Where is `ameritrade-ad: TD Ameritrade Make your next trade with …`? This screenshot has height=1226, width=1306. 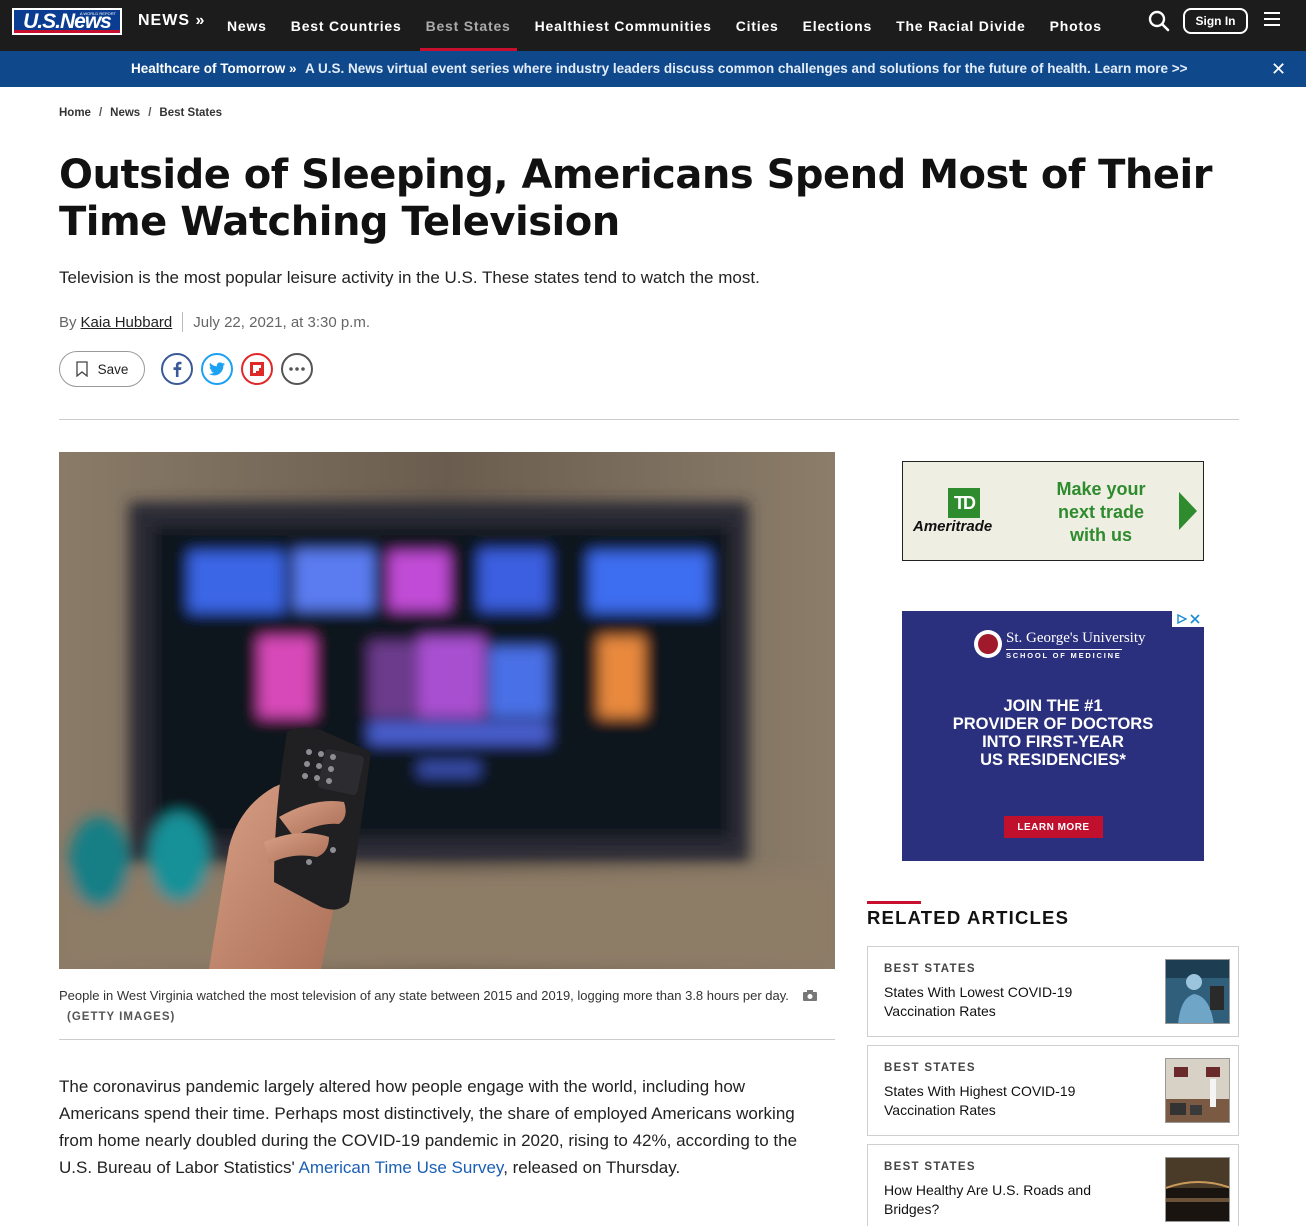 ameritrade-ad: TD Ameritrade Make your next trade with … is located at coordinates (1053, 511).